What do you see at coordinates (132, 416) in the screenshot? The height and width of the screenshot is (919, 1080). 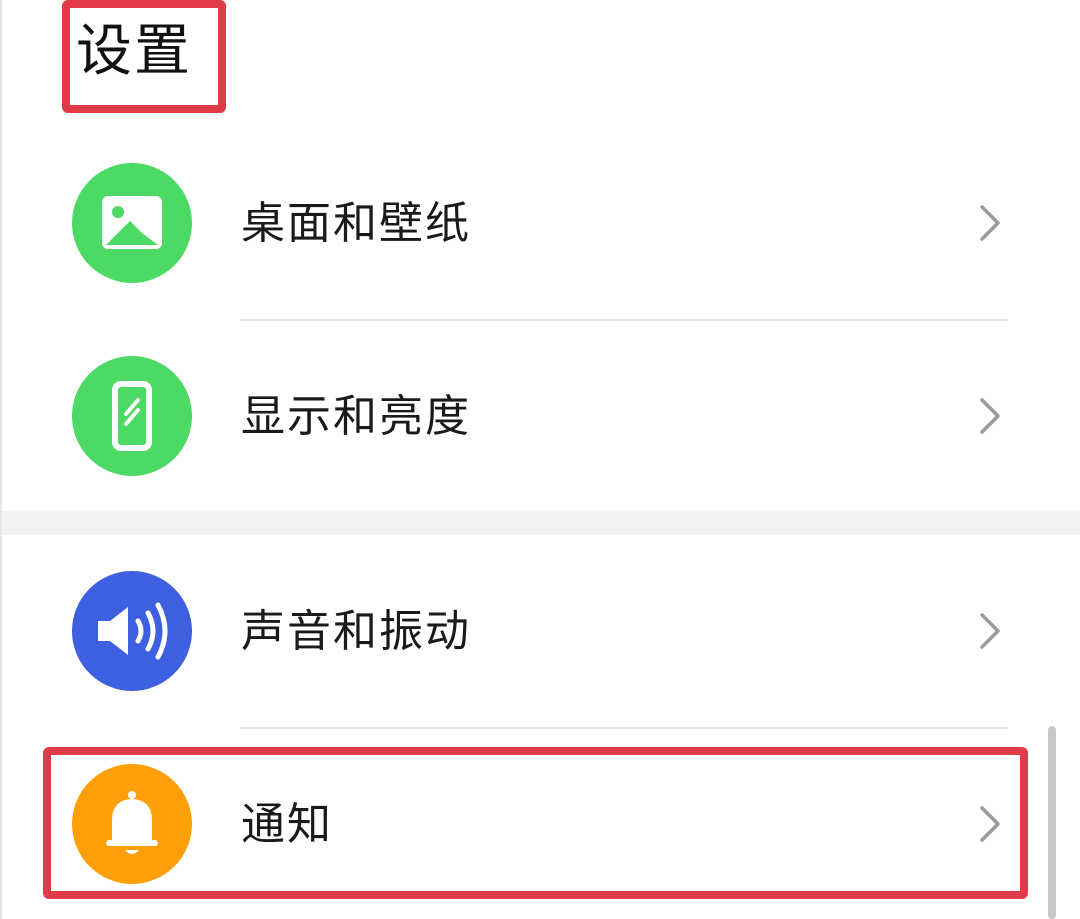 I see `phone-display-icon` at bounding box center [132, 416].